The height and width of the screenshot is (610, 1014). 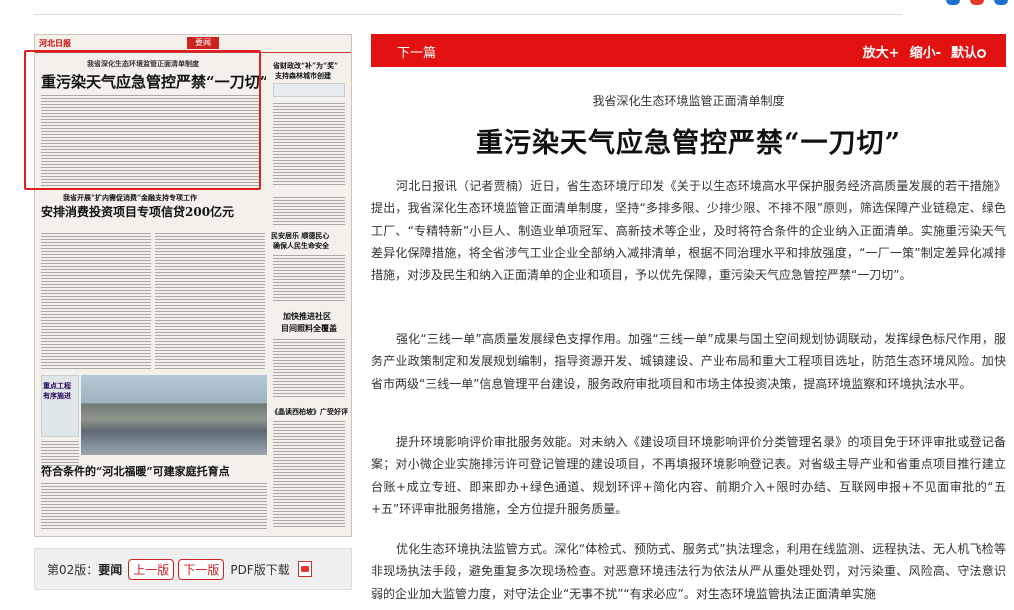 What do you see at coordinates (688, 101) in the screenshot?
I see `article-subtitle: 我省深化生态环境监管正面清单制度` at bounding box center [688, 101].